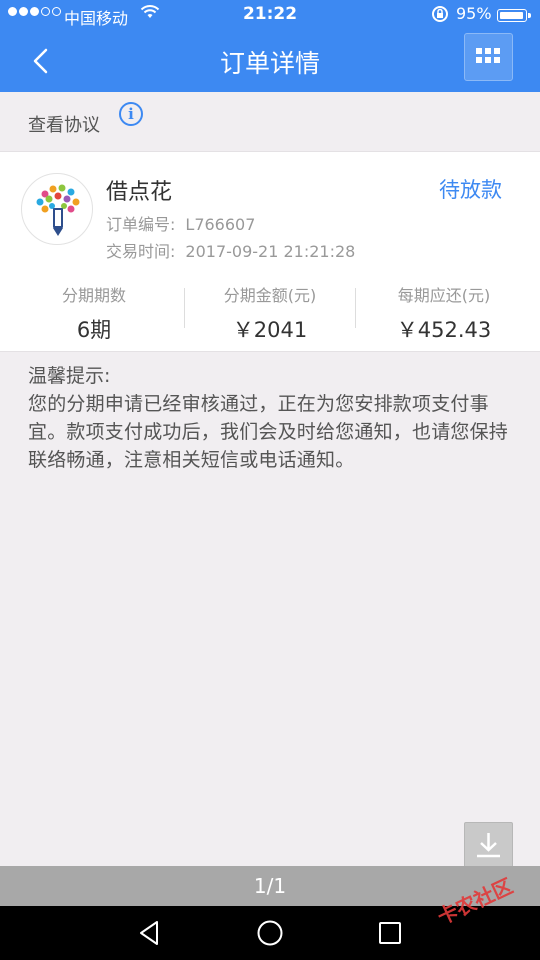  I want to click on battery-percent: 95%, so click(474, 13).